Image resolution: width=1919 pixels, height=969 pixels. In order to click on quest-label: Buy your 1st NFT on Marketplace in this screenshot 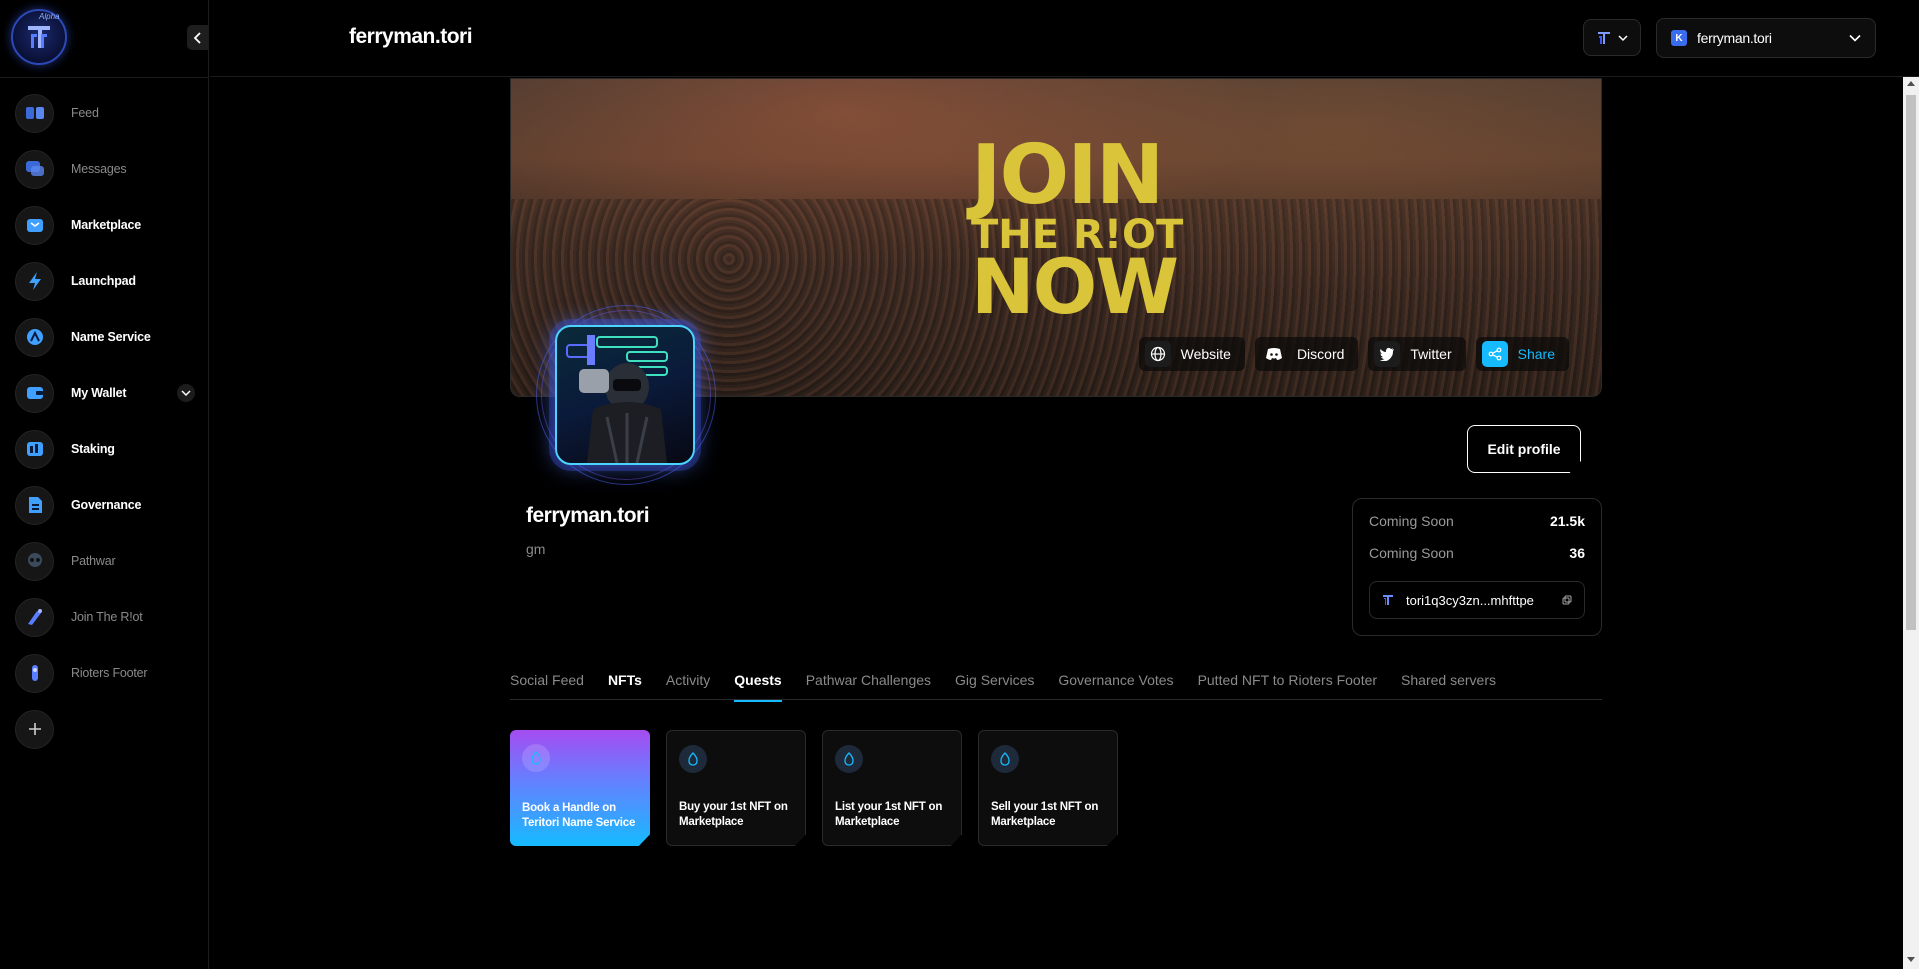, I will do `click(733, 814)`.